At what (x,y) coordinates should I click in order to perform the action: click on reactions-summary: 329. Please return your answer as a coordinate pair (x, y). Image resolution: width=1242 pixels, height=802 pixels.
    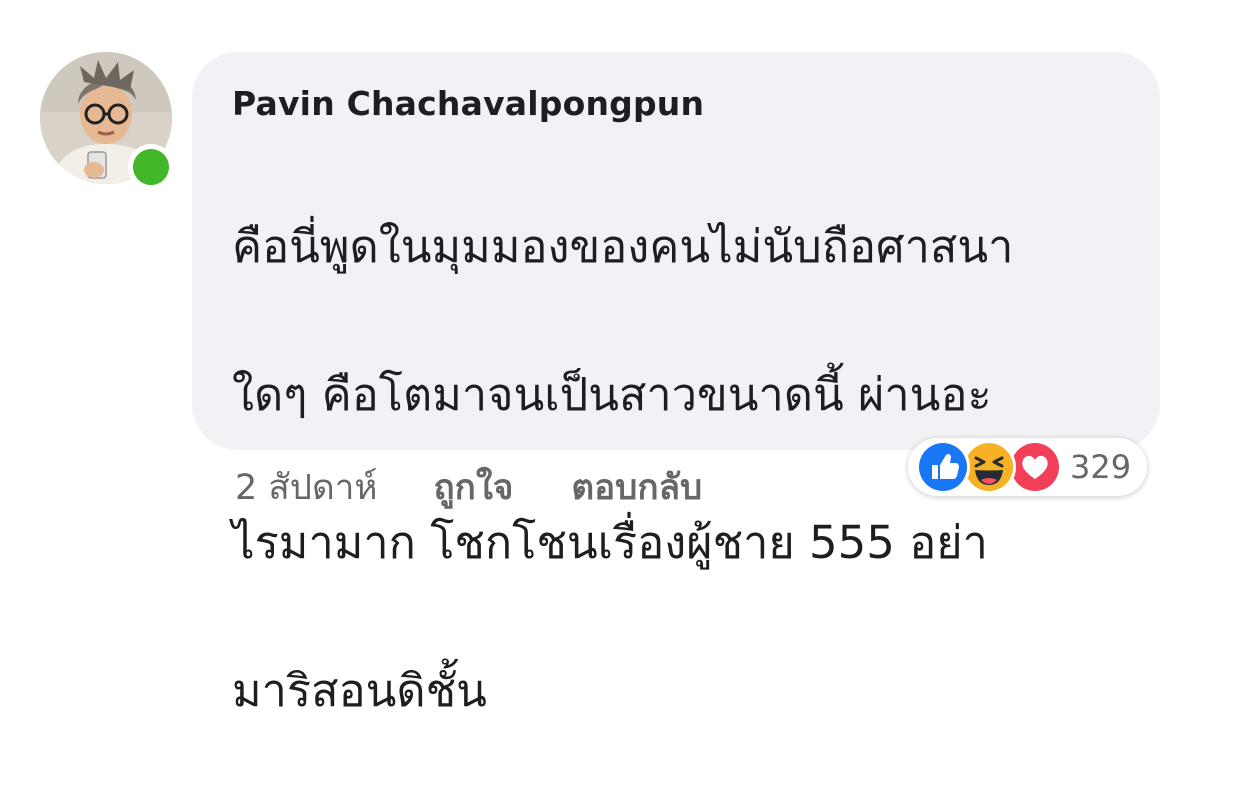
    Looking at the image, I should click on (1028, 467).